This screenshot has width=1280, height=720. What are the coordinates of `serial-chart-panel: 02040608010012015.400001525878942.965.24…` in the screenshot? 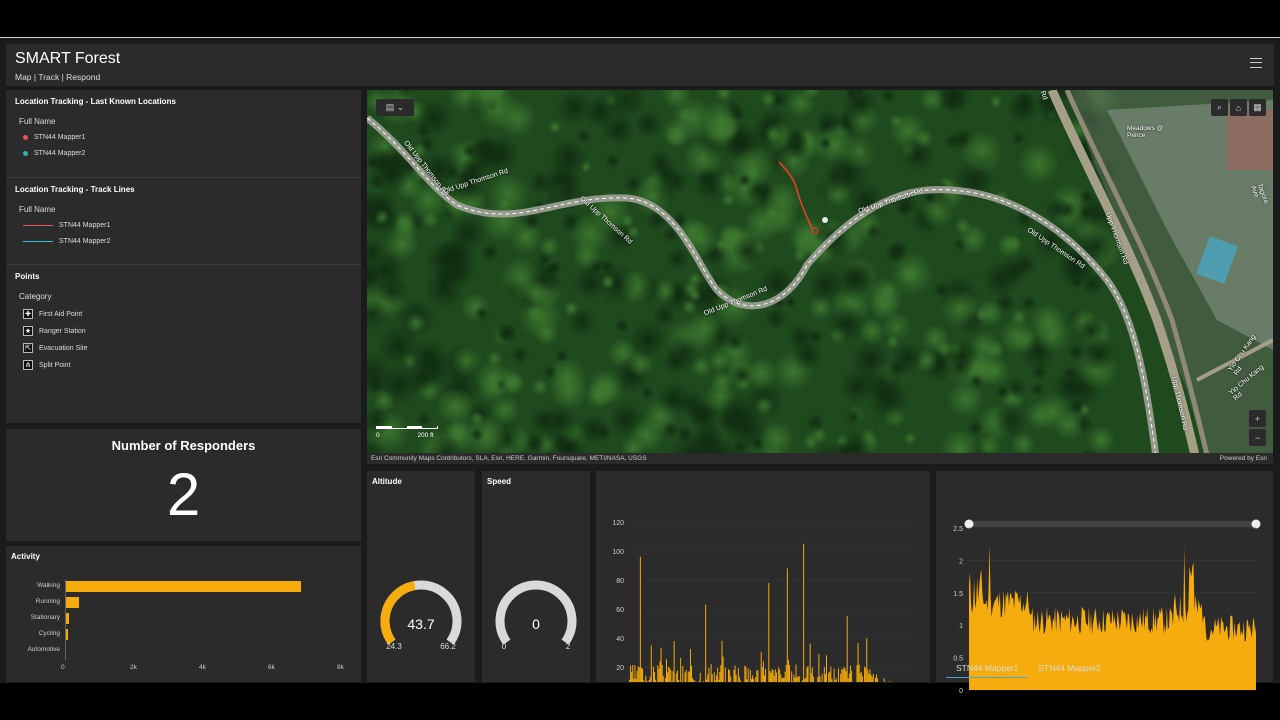 It's located at (763, 576).